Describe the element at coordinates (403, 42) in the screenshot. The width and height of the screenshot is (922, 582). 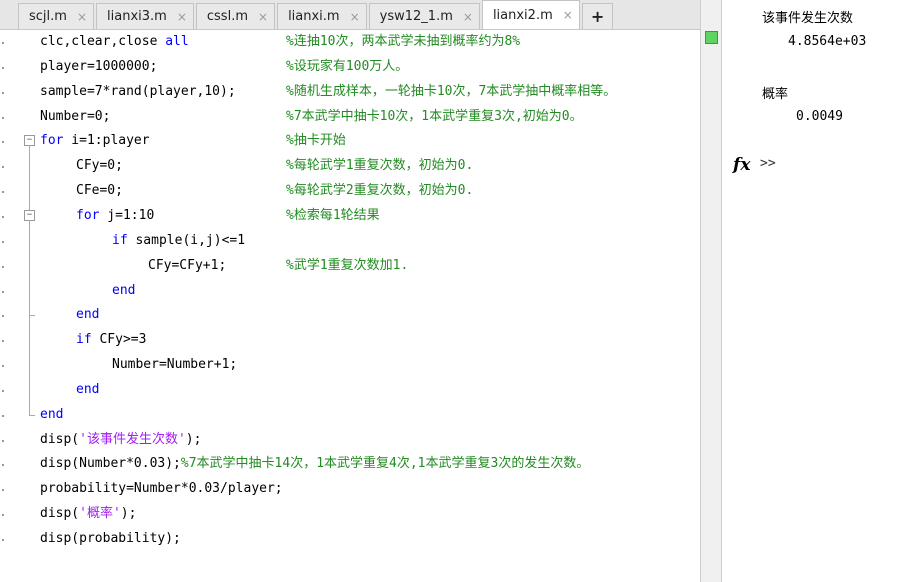
I see `code-comment: %连抽10次，两本武学未抽到概率约为8%` at that location.